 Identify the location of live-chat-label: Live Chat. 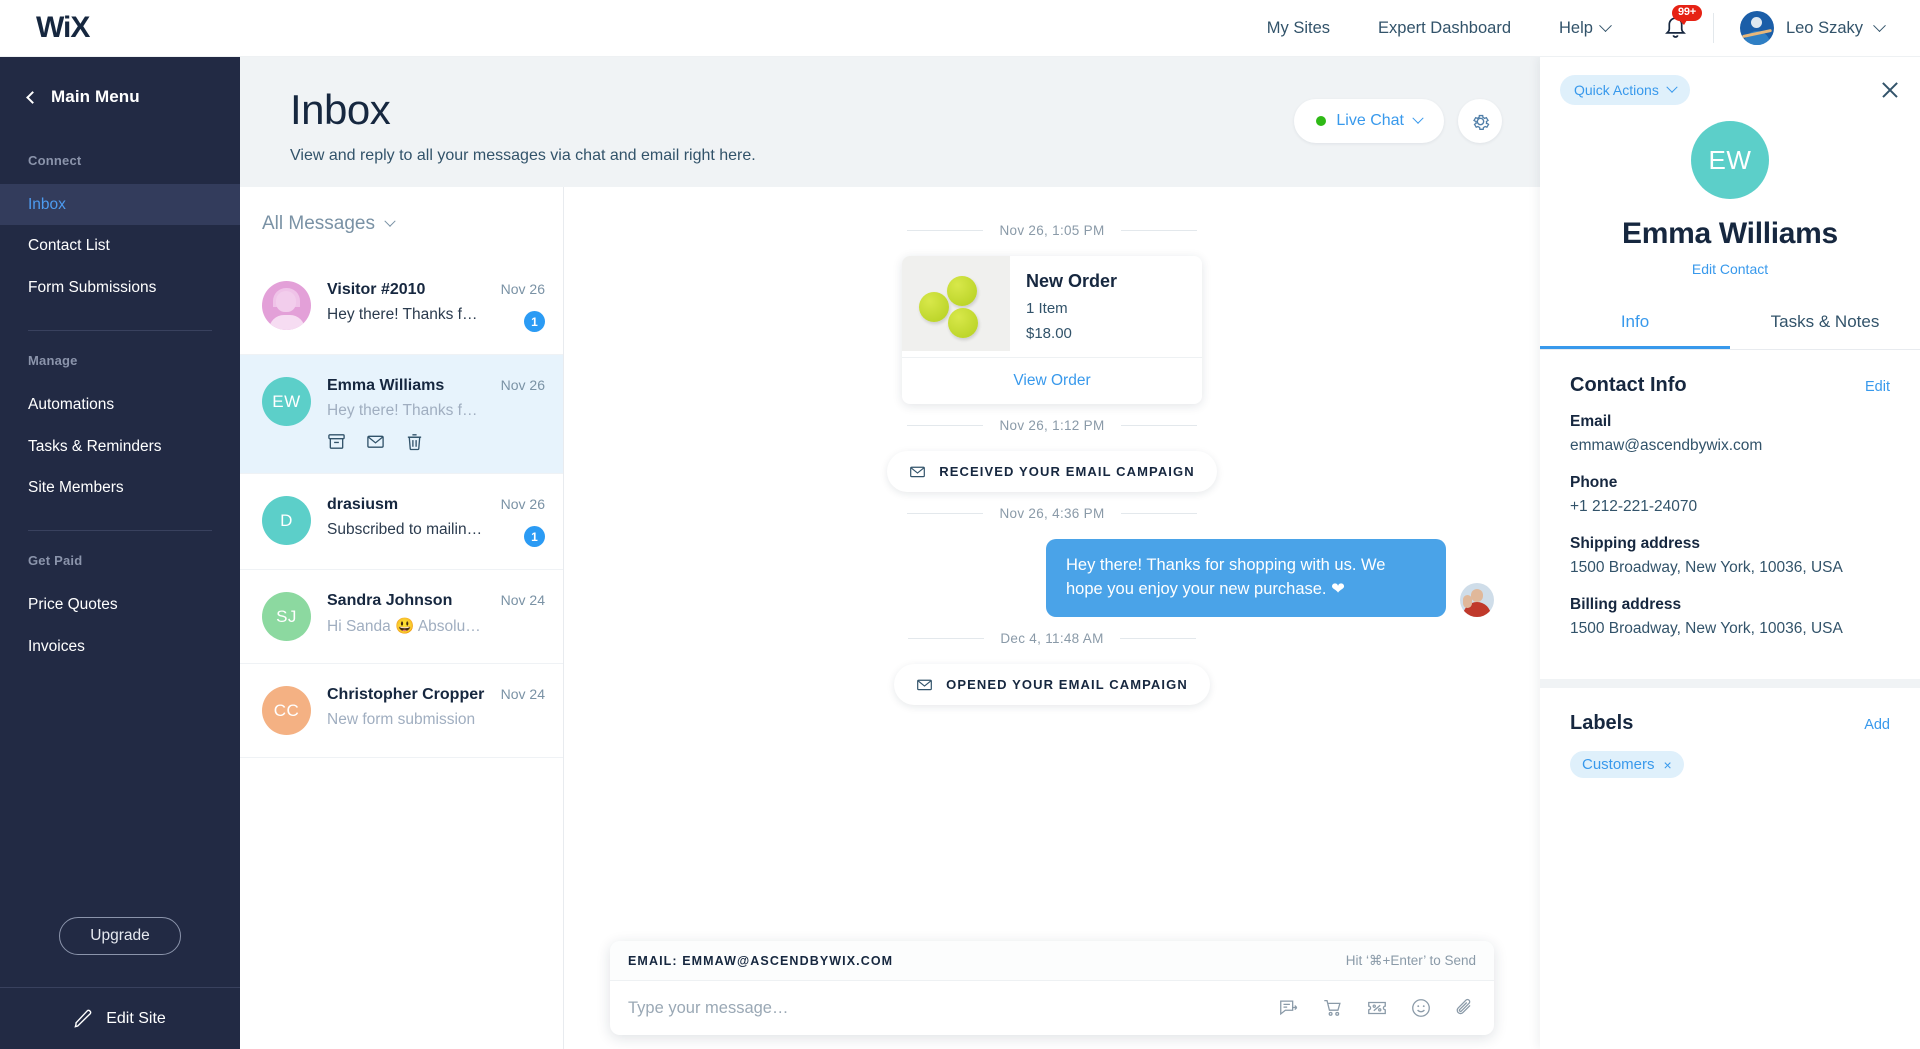
(1370, 120).